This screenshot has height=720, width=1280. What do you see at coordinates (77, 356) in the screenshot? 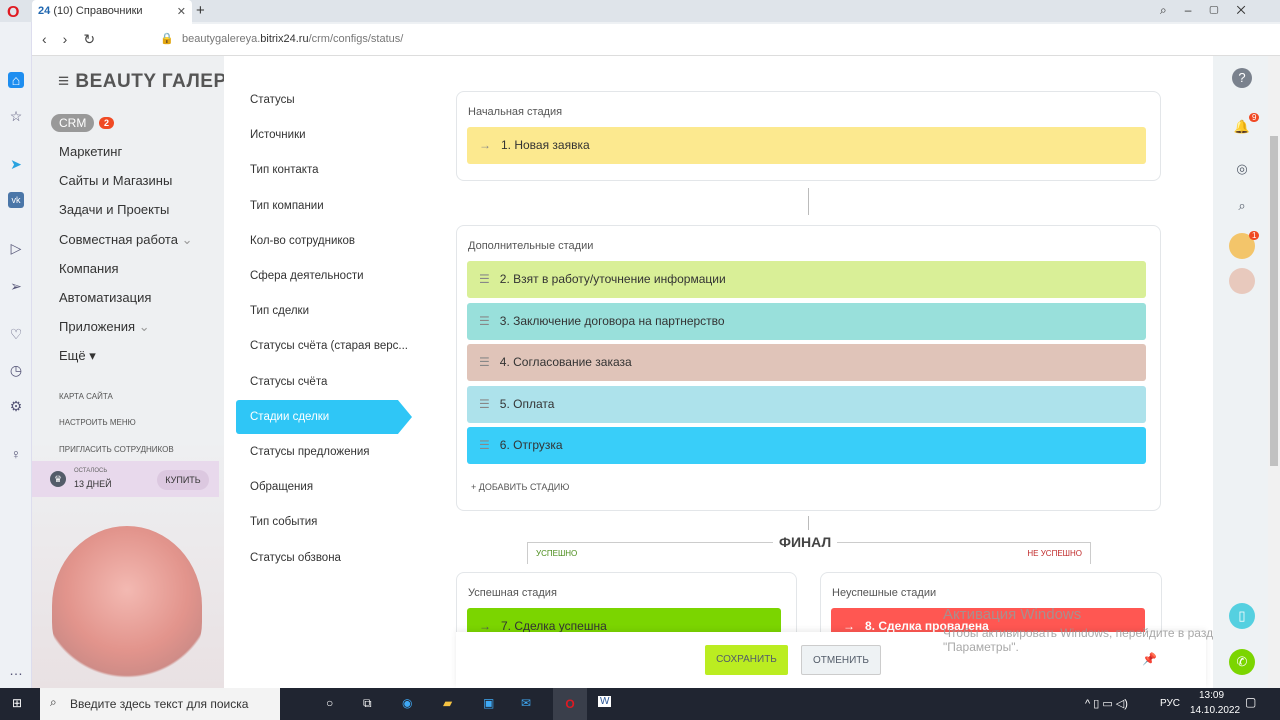
I see `menu-item: Ещё ▾` at bounding box center [77, 356].